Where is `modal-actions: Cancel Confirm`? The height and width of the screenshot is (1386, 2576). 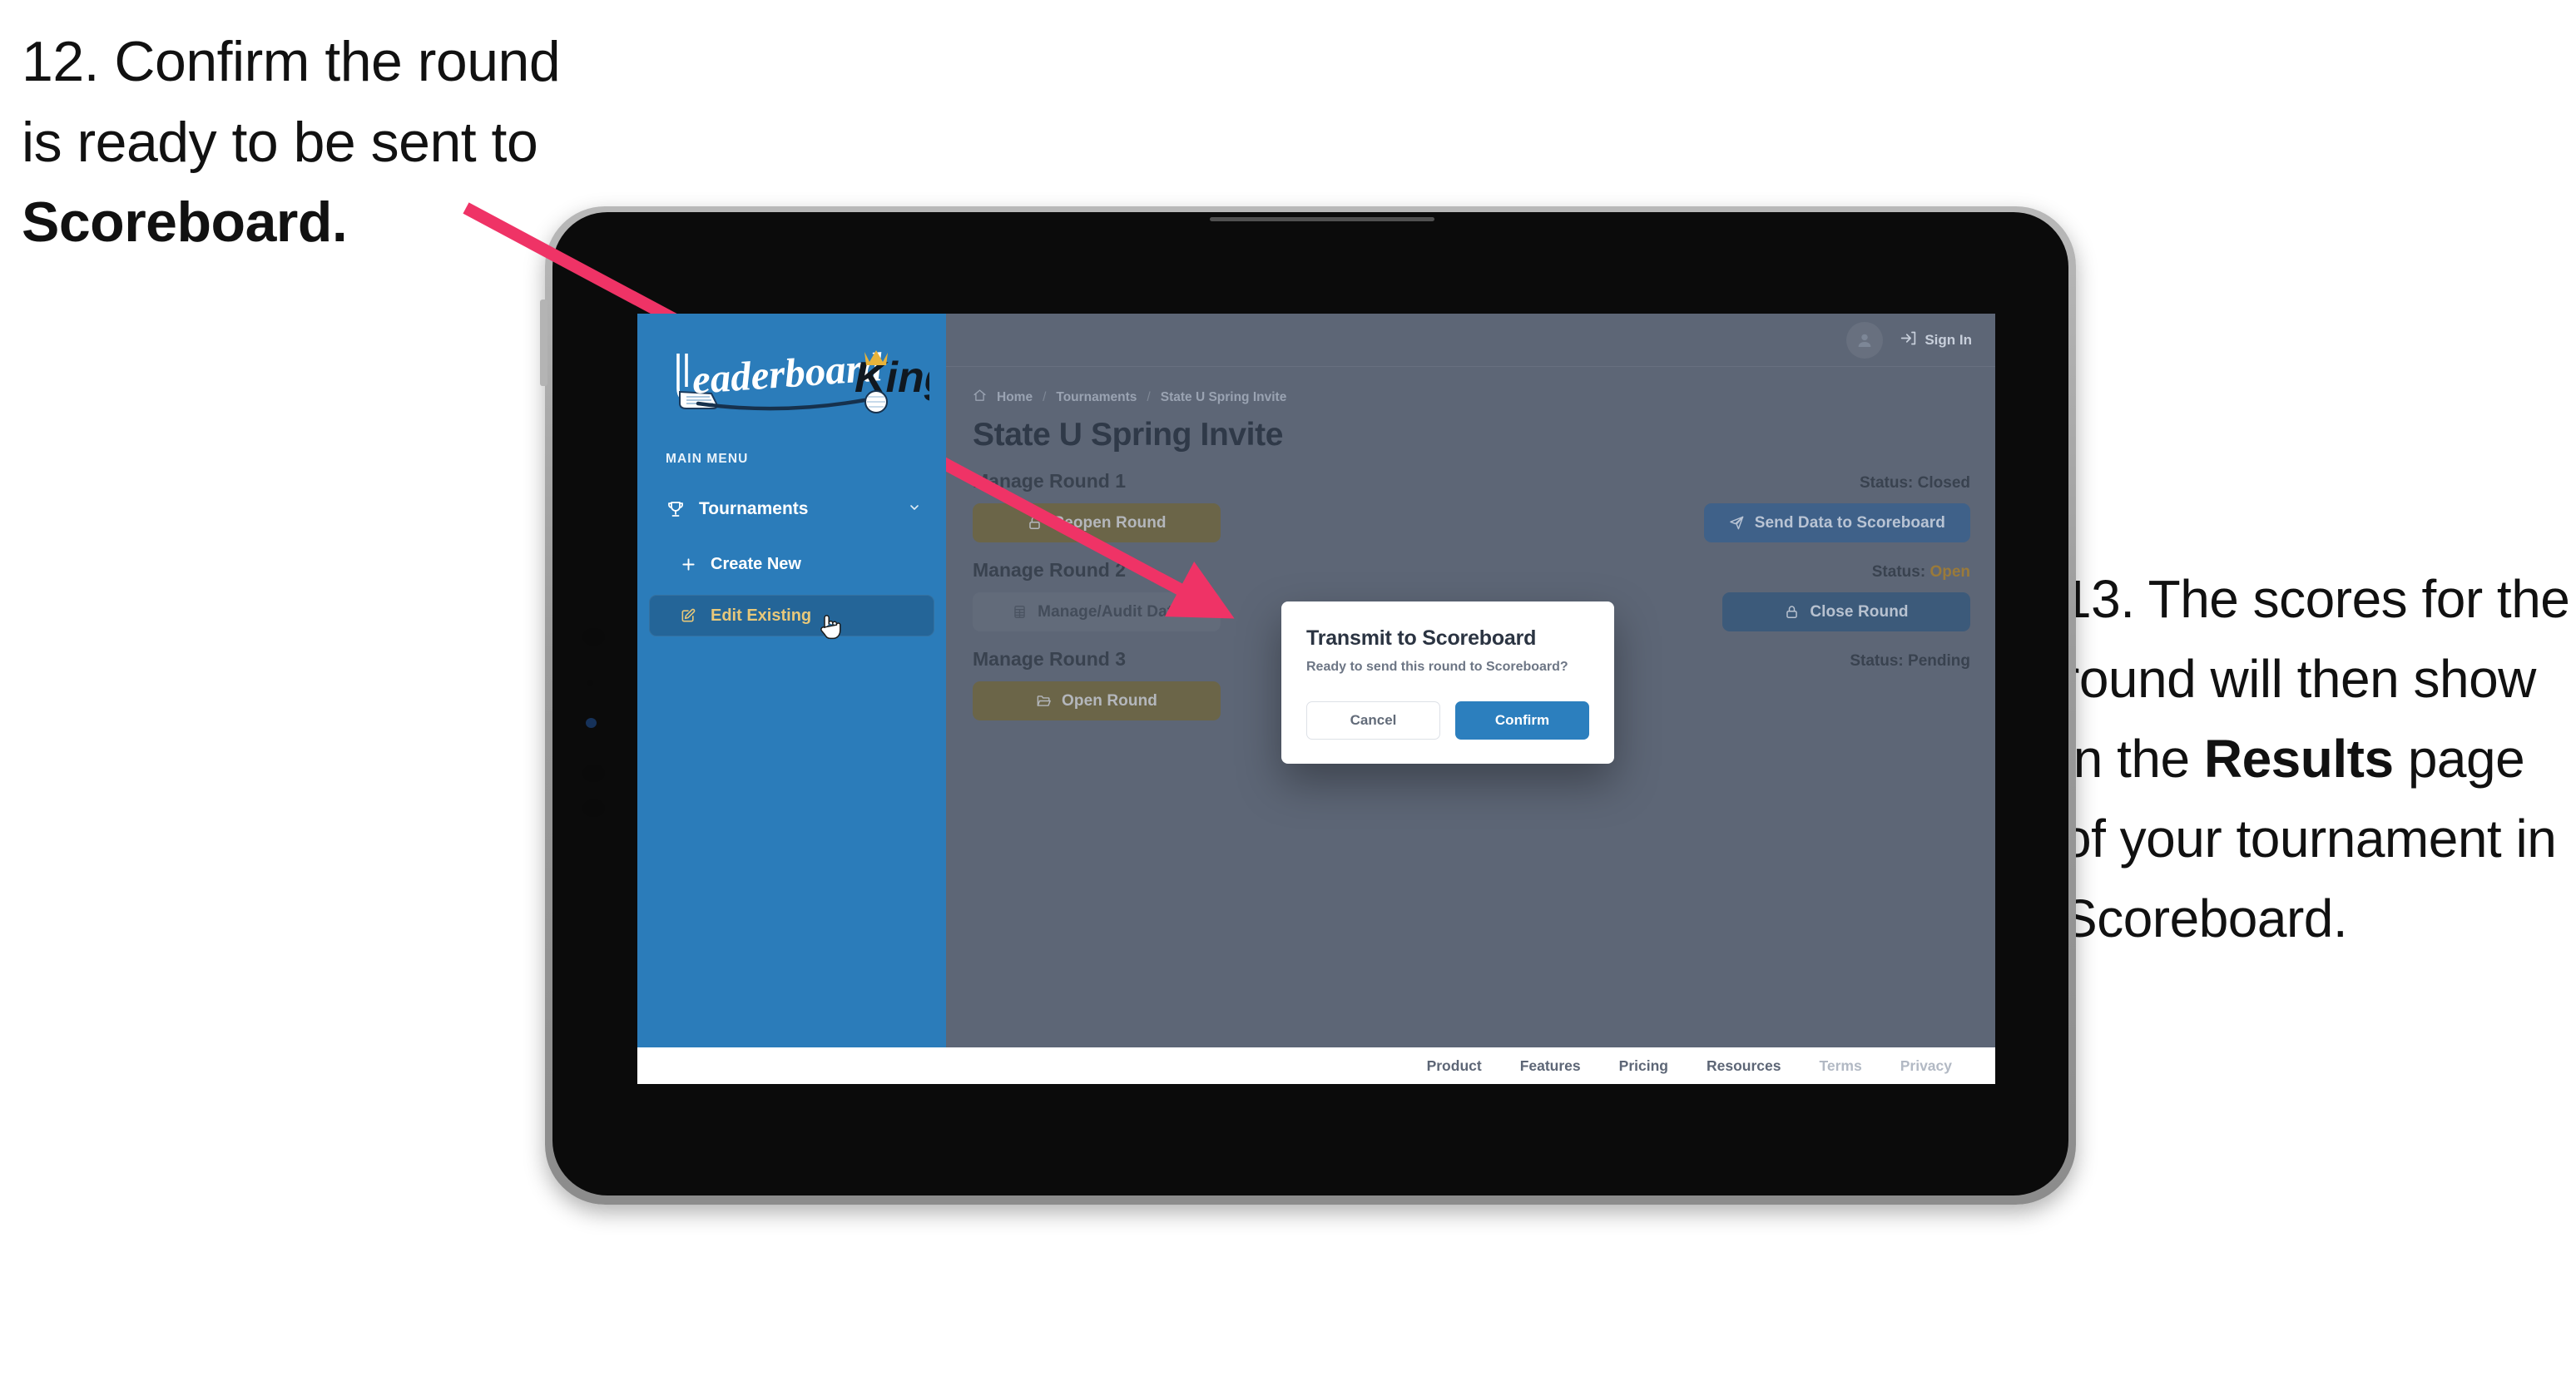 modal-actions: Cancel Confirm is located at coordinates (1448, 720).